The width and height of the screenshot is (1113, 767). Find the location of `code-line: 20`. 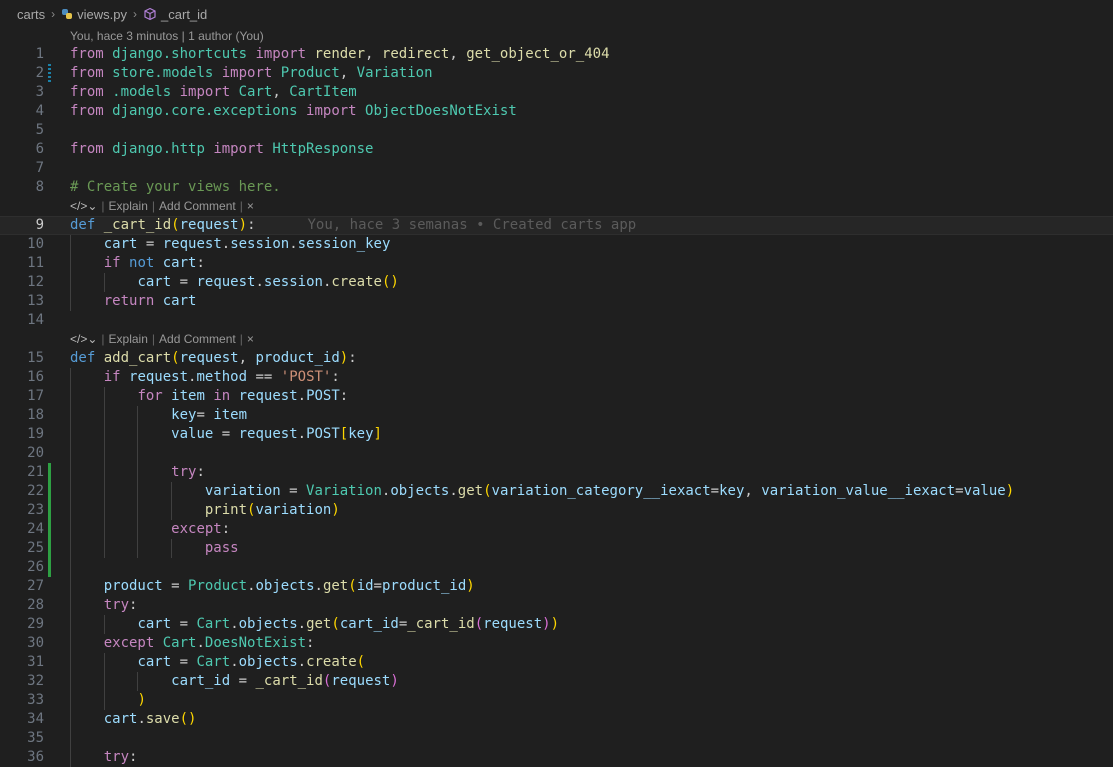

code-line: 20 is located at coordinates (556, 453).